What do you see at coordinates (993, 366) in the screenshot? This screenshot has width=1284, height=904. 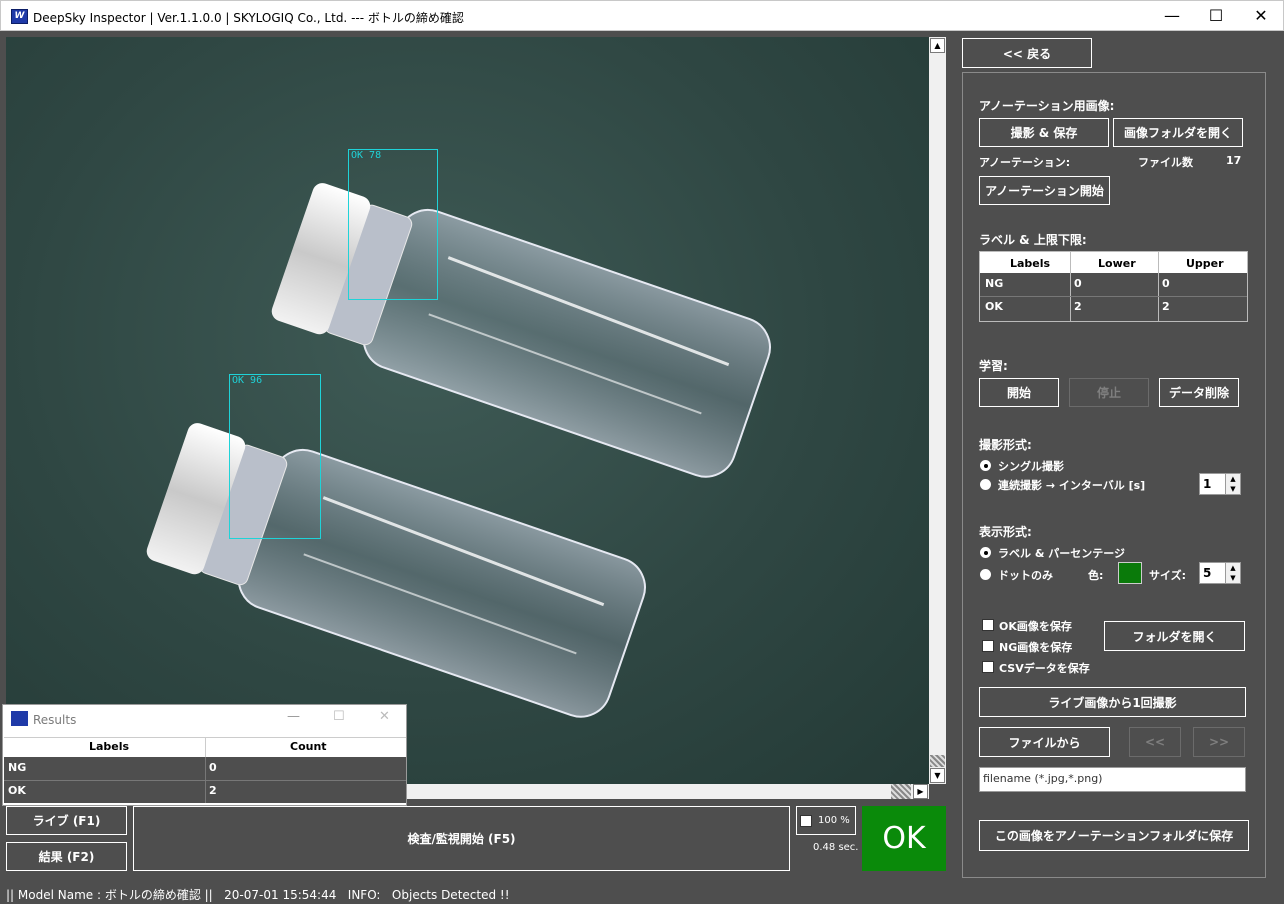 I see `section-learning: 学習:` at bounding box center [993, 366].